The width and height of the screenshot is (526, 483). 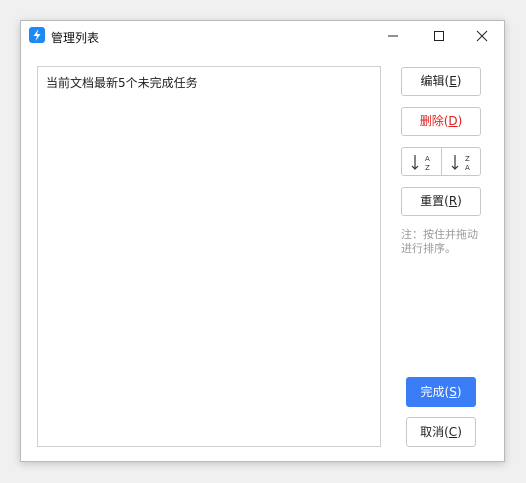 I want to click on window-title: 管理列表, so click(x=75, y=38).